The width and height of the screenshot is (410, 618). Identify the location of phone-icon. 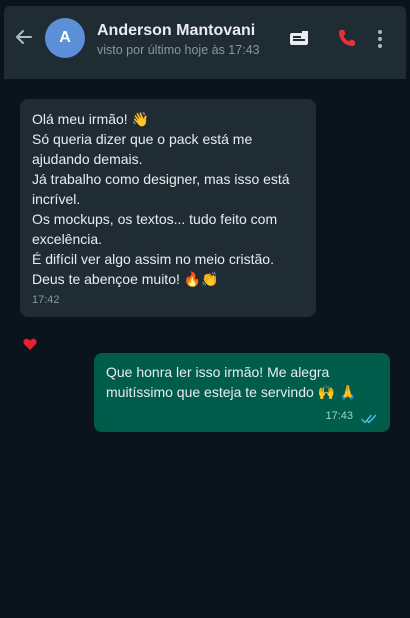
(347, 38).